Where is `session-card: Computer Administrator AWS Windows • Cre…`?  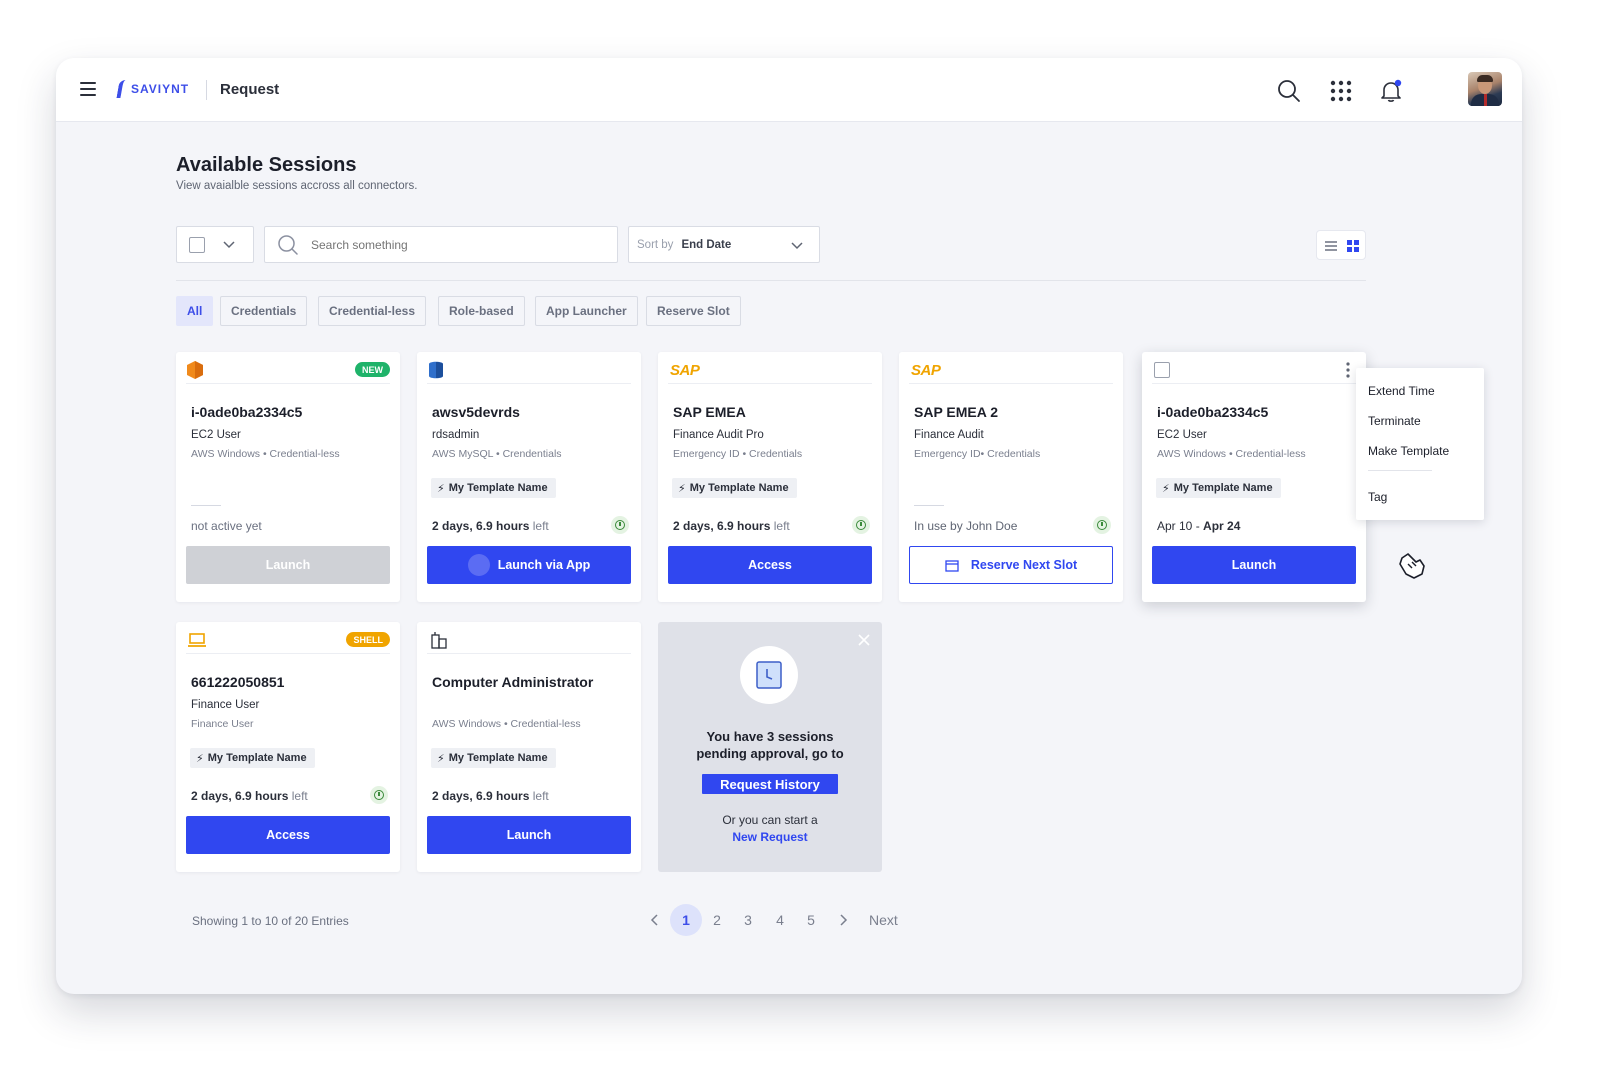 session-card: Computer Administrator AWS Windows • Cre… is located at coordinates (529, 747).